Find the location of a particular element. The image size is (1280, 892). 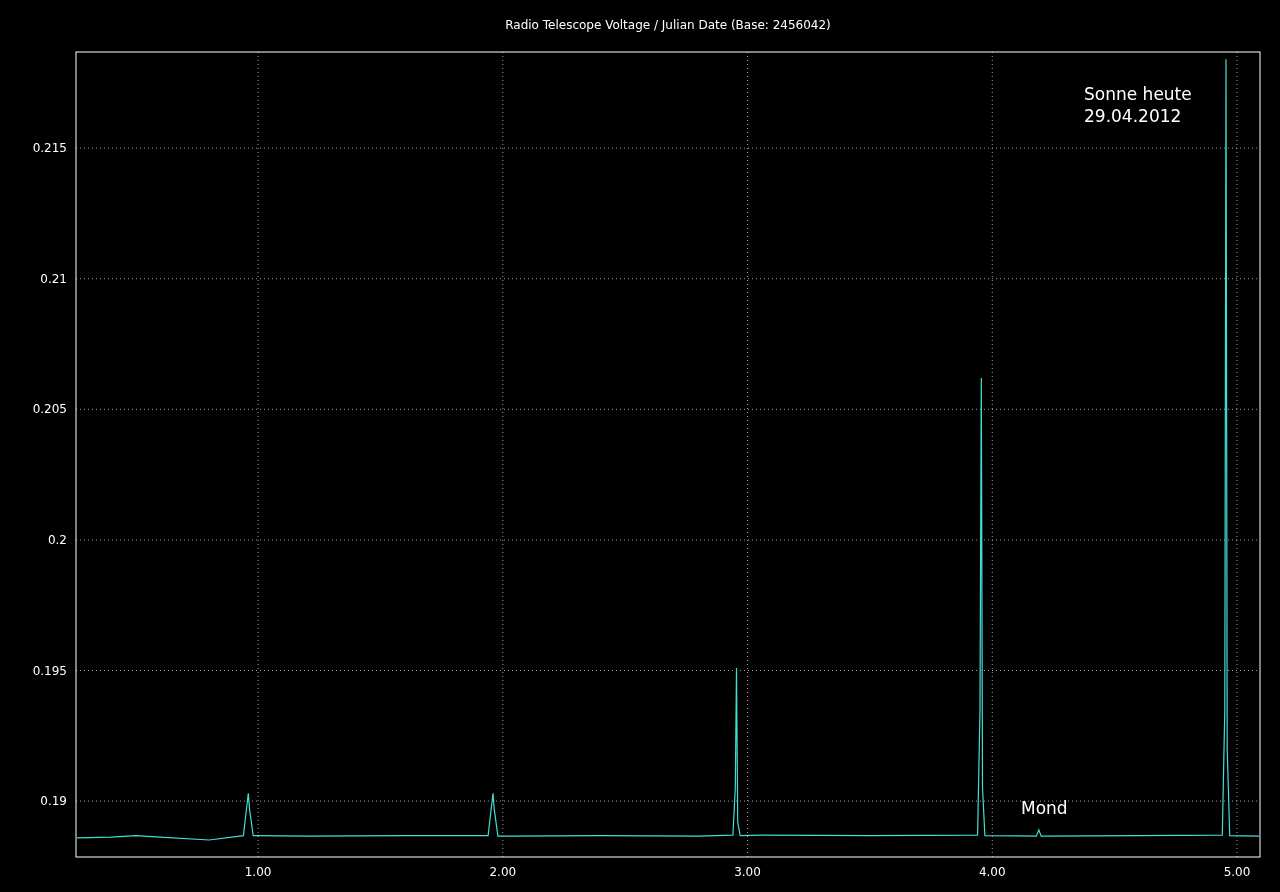

annotation-label: Sonne heute is located at coordinates (1138, 94).